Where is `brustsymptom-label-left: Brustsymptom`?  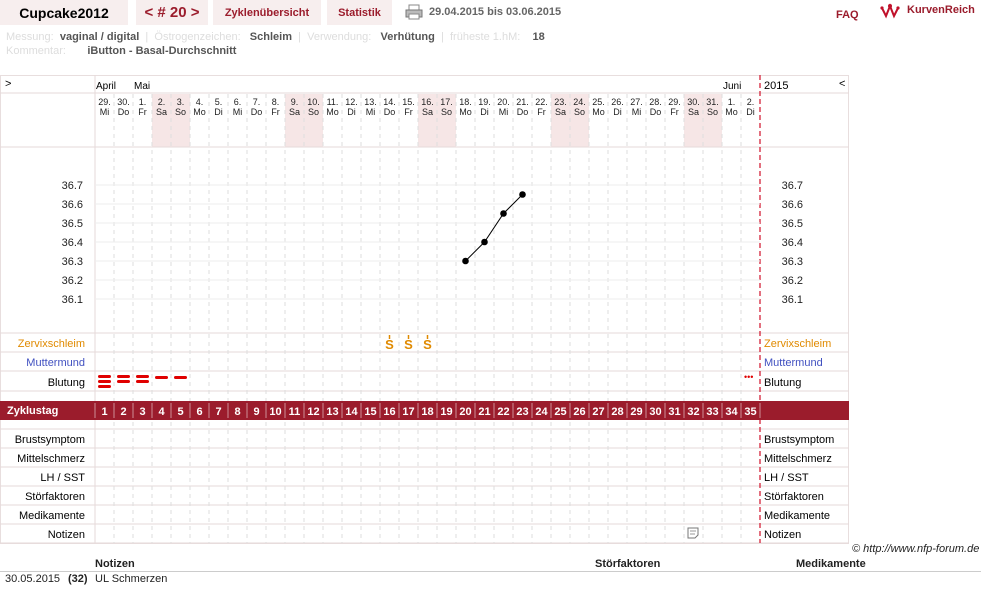
brustsymptom-label-left: Brustsymptom is located at coordinates (50, 440).